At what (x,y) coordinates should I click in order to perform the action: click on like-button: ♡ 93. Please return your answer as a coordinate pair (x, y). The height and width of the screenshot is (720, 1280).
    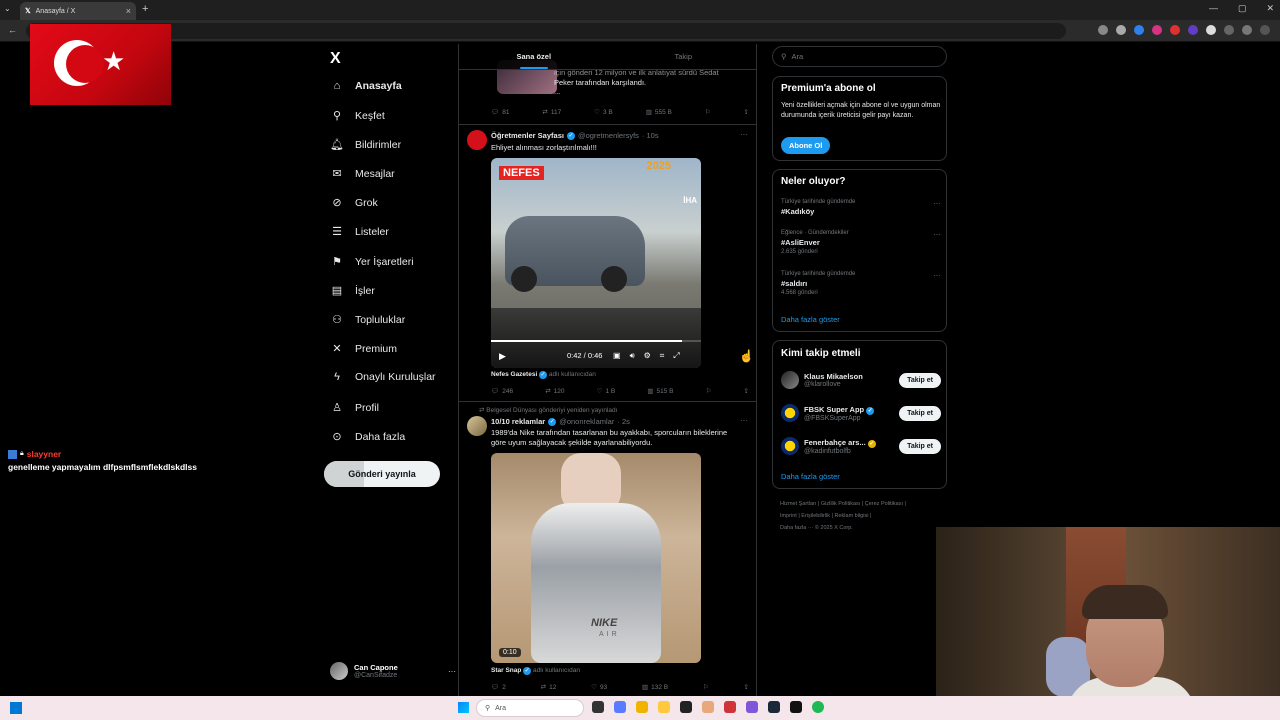
    Looking at the image, I should click on (599, 687).